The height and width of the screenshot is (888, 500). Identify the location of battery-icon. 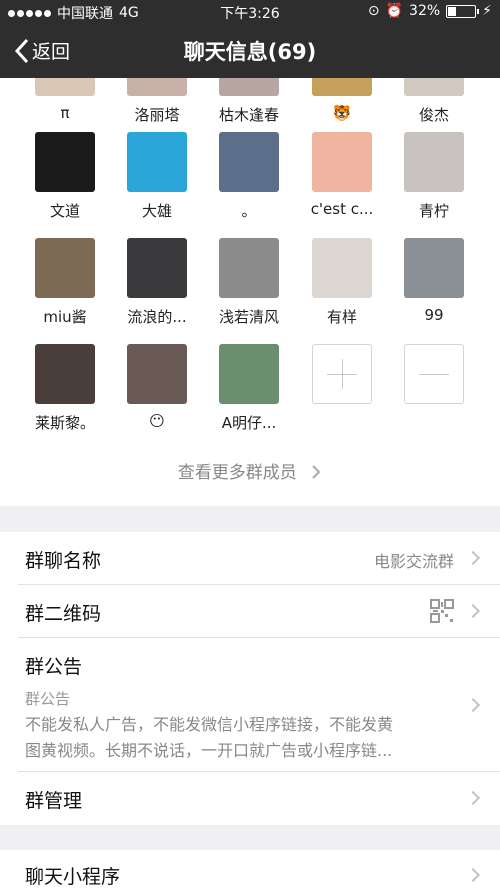
(463, 11).